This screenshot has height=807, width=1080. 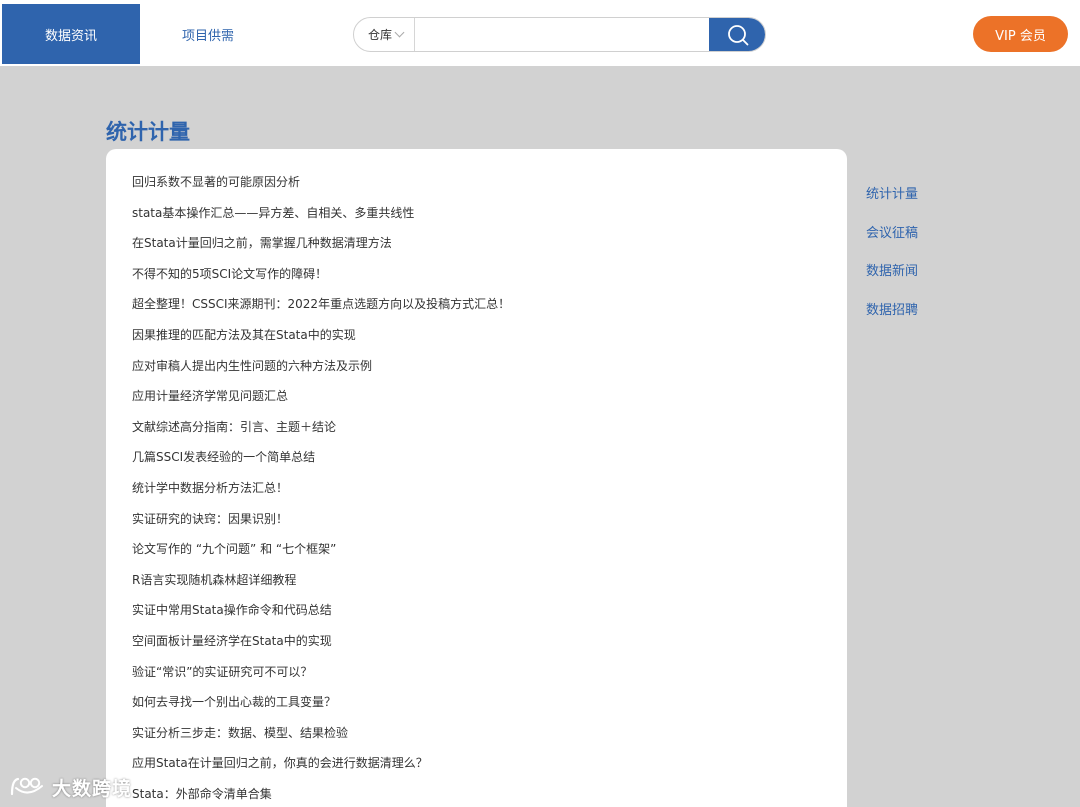 I want to click on article-link: 统计学中数据分析方法汇总！, so click(x=321, y=493).